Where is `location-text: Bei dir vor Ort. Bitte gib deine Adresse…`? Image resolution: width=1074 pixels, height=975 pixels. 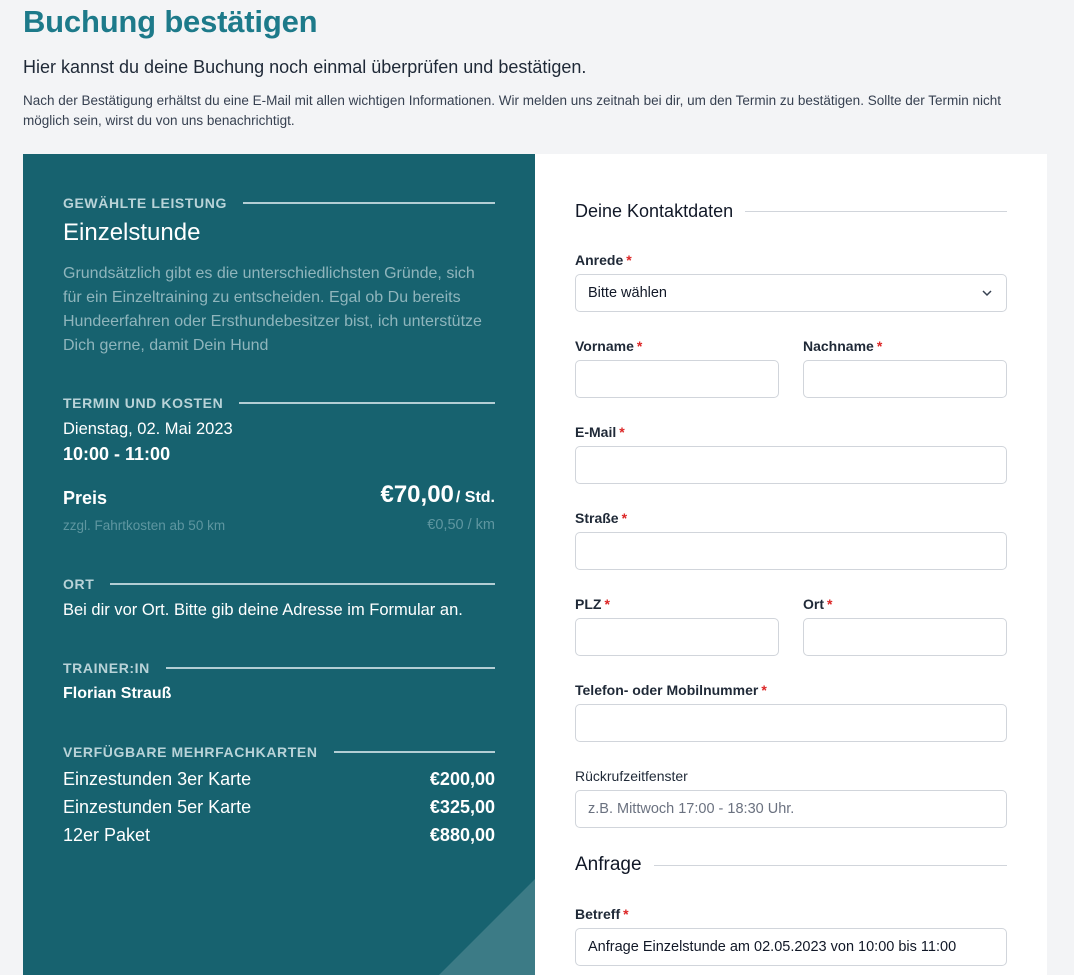 location-text: Bei dir vor Ort. Bitte gib deine Adresse… is located at coordinates (263, 610).